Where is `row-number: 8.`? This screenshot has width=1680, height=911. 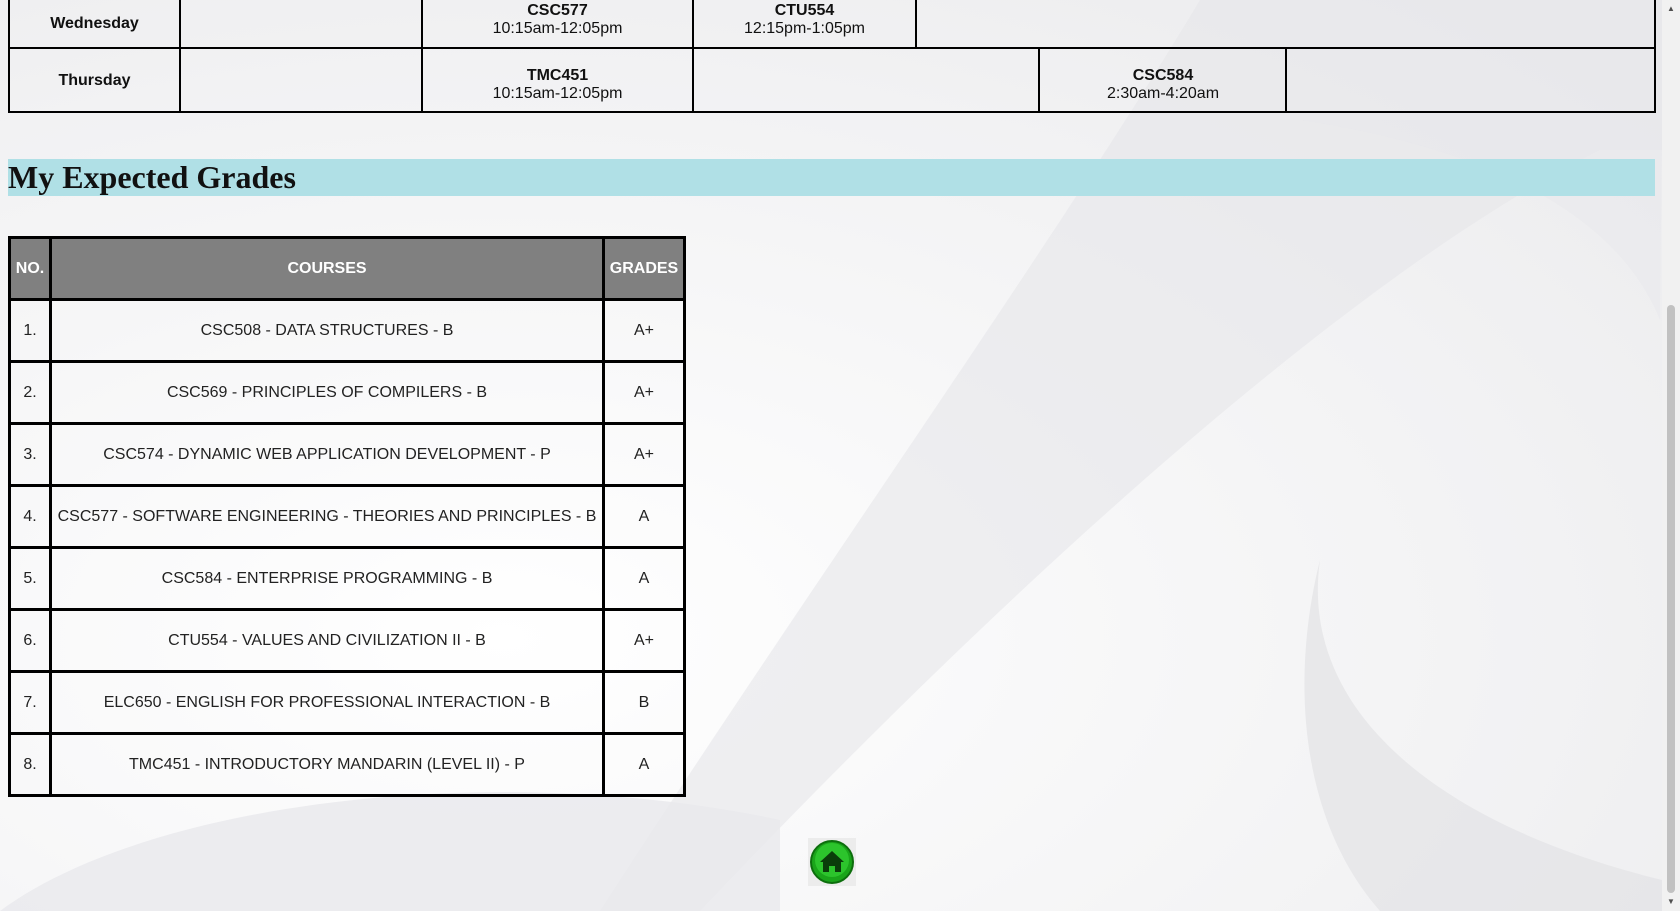
row-number: 8. is located at coordinates (30, 764).